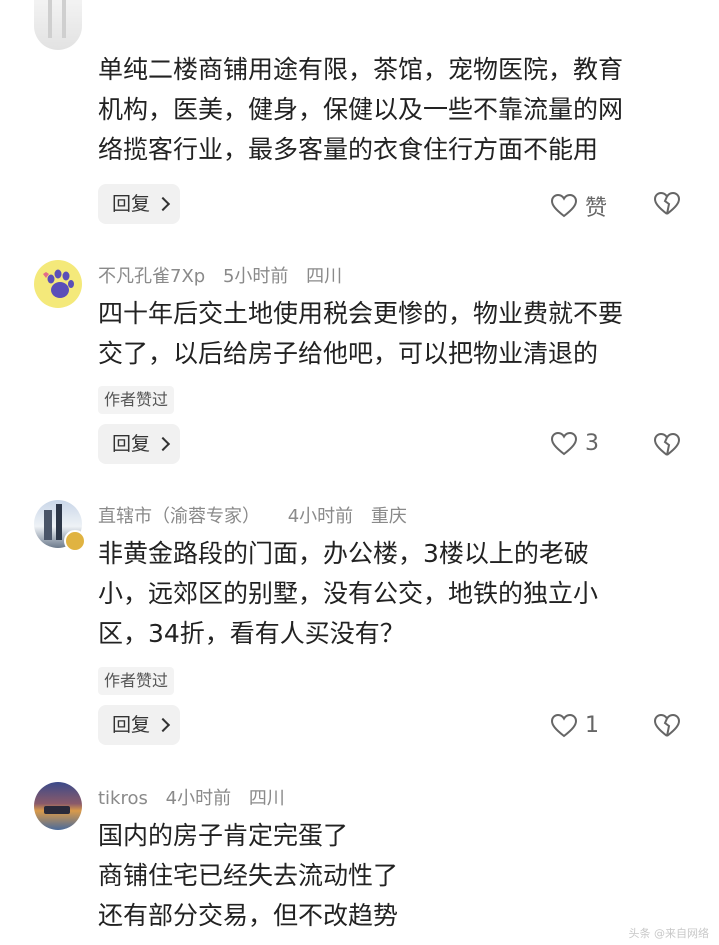 Image resolution: width=719 pixels, height=945 pixels. Describe the element at coordinates (592, 443) in the screenshot. I see `like-count: 3` at that location.